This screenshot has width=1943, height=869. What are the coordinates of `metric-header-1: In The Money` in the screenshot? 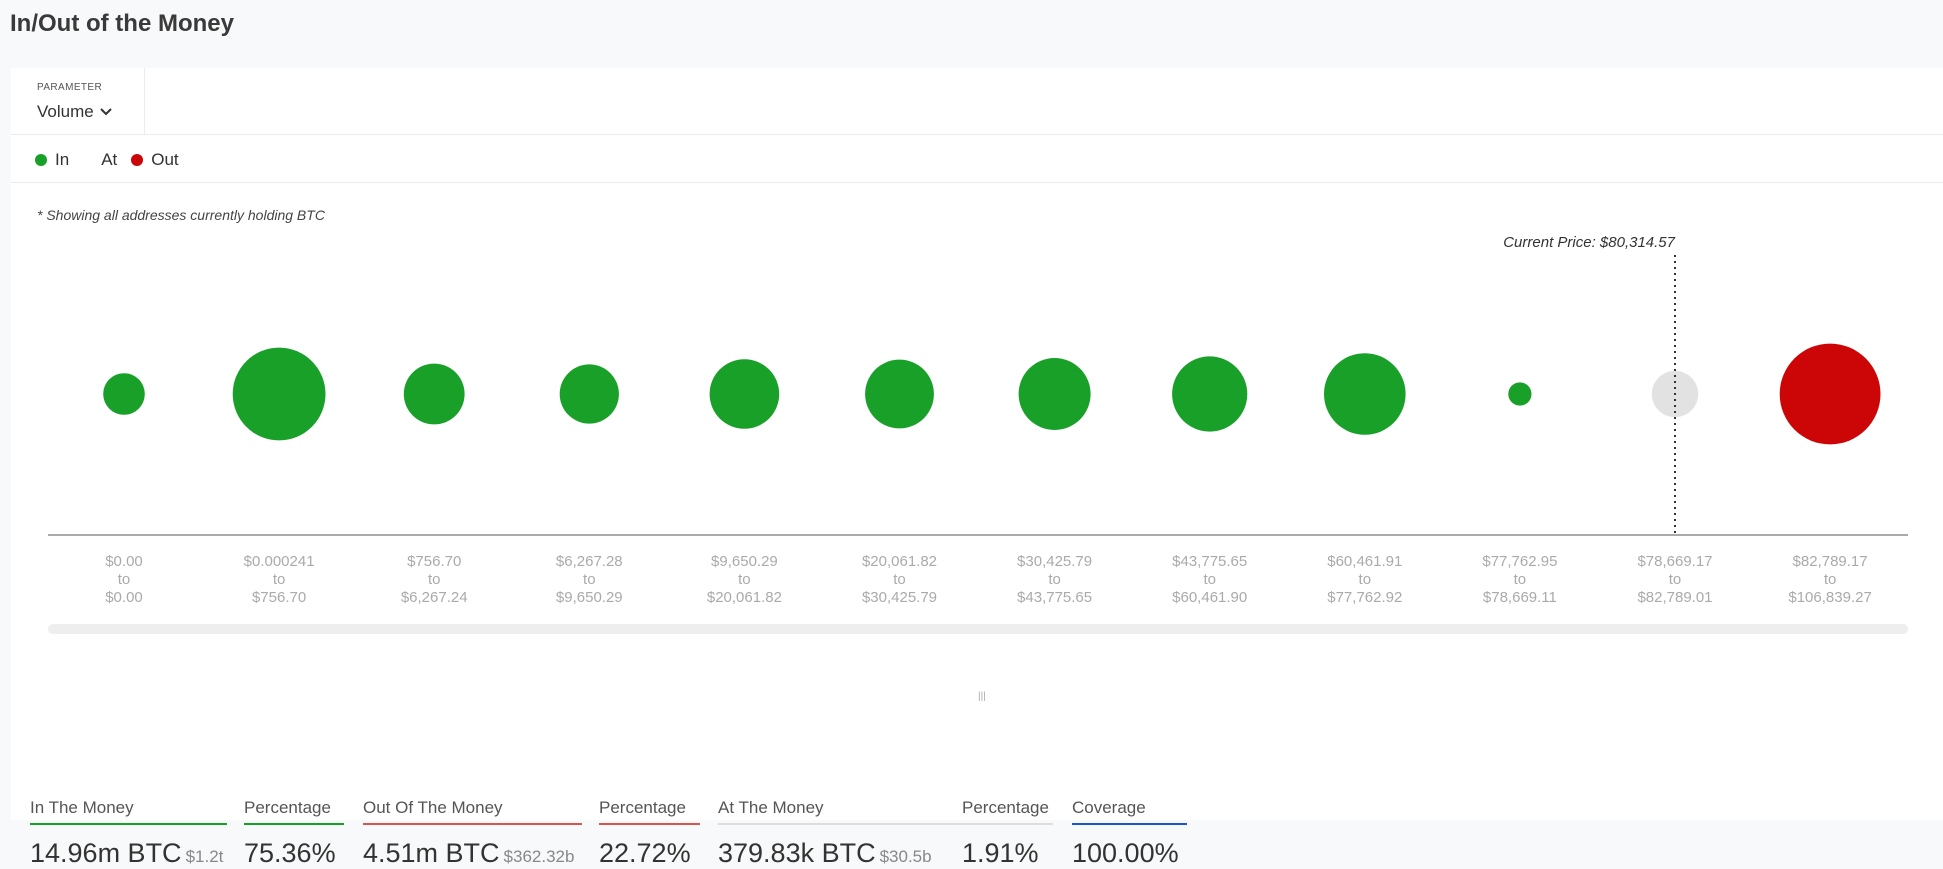 It's located at (82, 807).